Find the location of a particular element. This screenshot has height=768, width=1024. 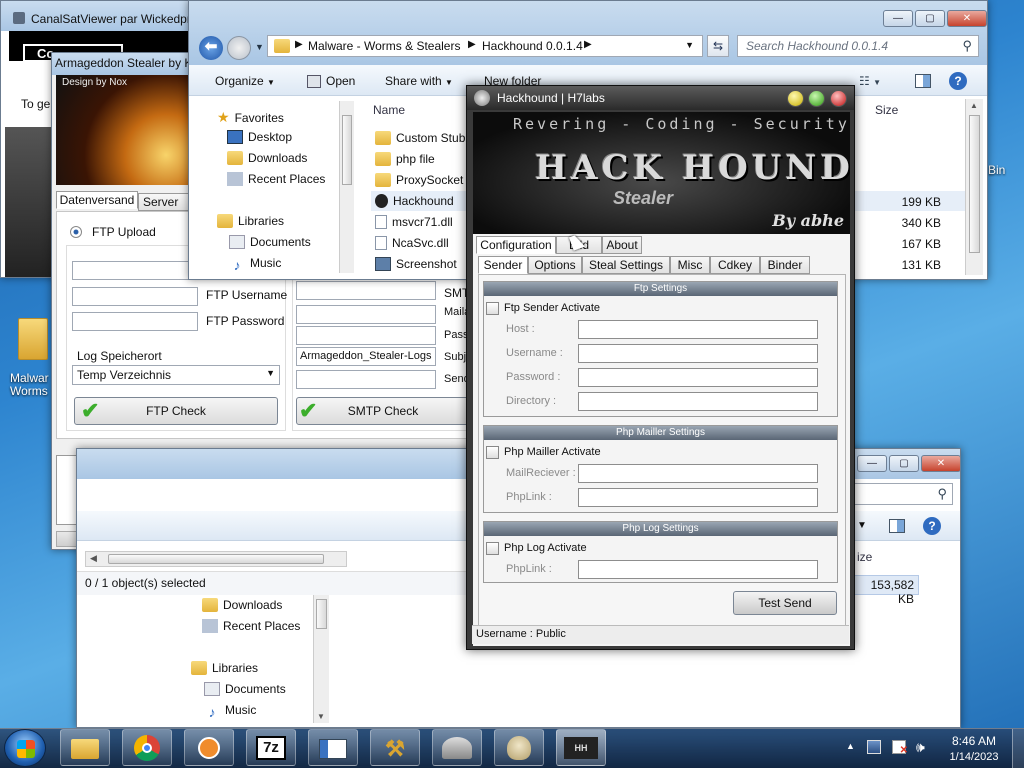

view-dropdown-icon: ▼ is located at coordinates (862, 525).